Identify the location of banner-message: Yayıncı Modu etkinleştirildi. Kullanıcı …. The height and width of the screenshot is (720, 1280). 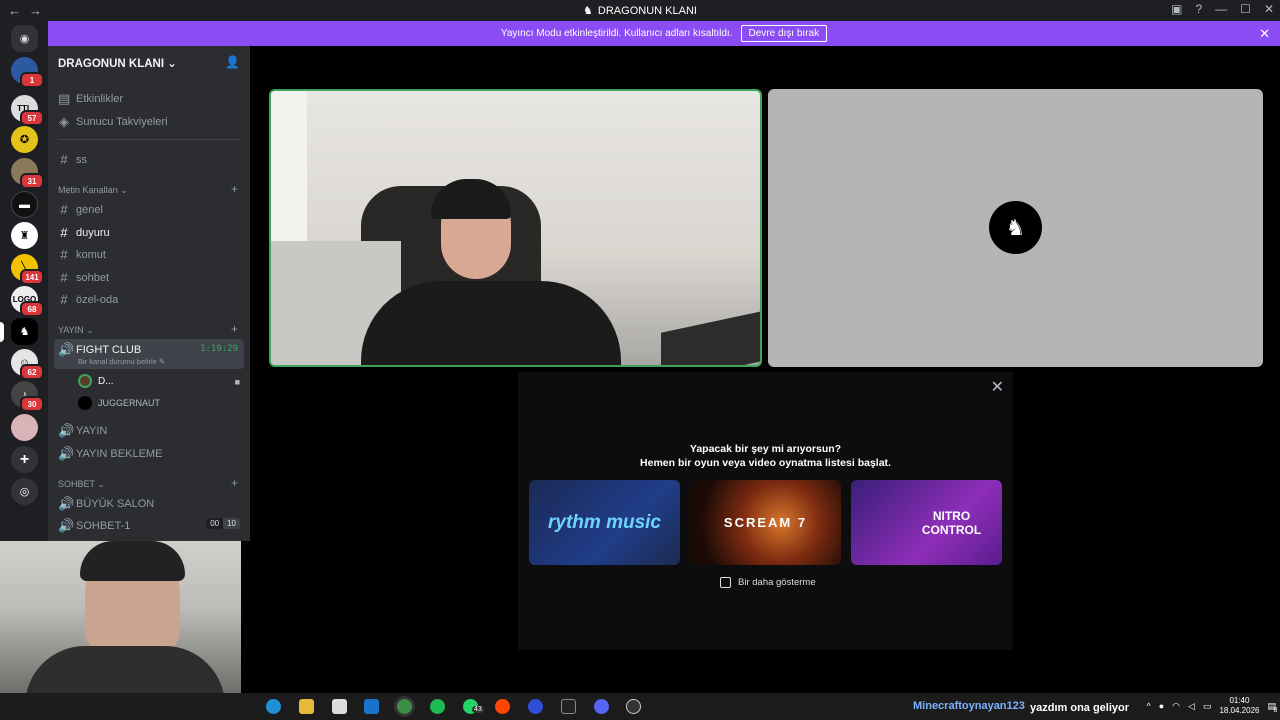
(616, 33).